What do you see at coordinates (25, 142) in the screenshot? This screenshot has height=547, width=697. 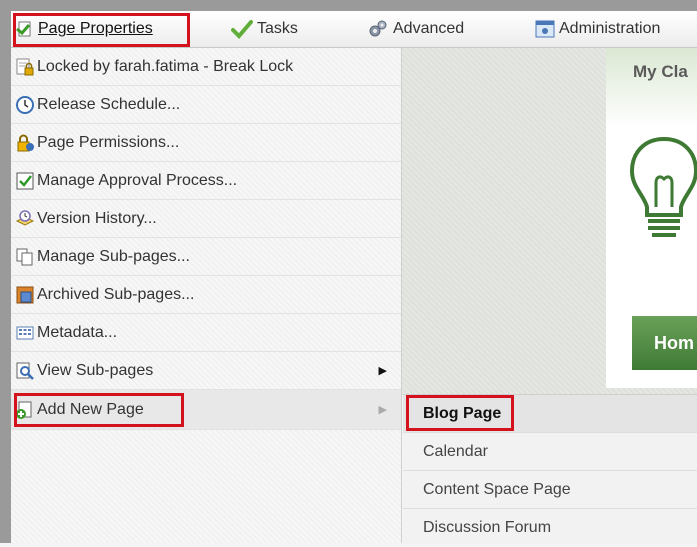 I see `permissions-lock-icon` at bounding box center [25, 142].